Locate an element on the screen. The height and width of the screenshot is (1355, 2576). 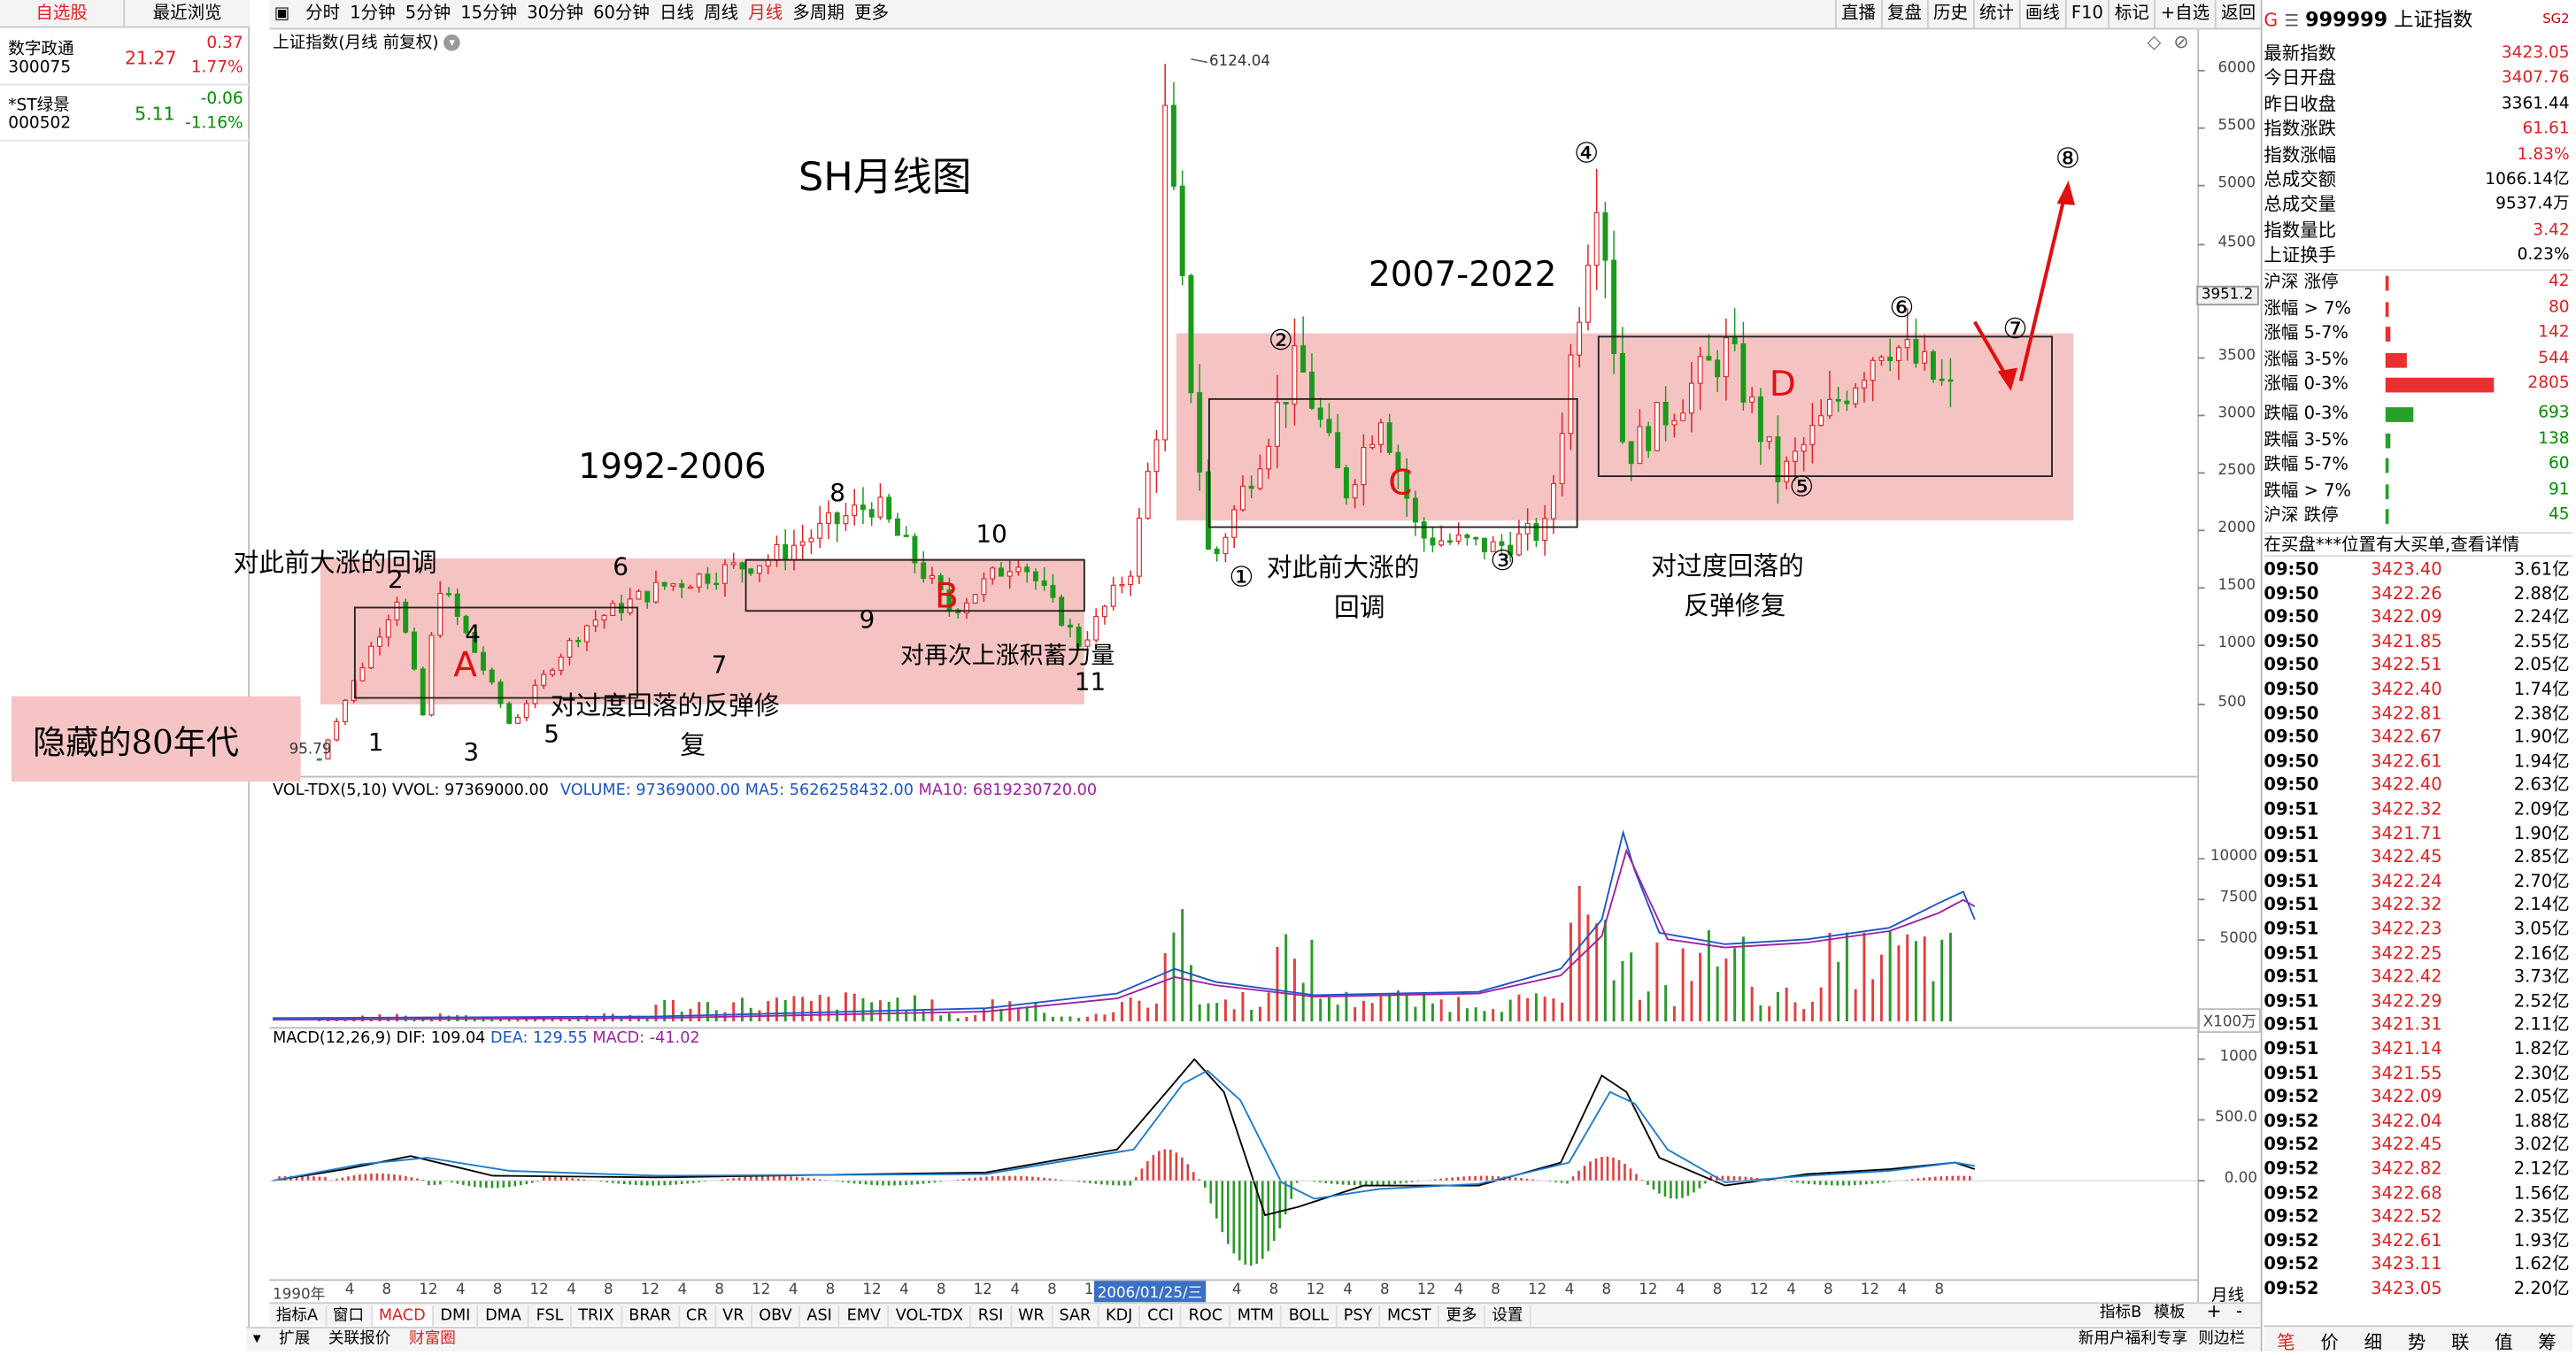
indicator-tab-0: 指标A is located at coordinates (298, 1316).